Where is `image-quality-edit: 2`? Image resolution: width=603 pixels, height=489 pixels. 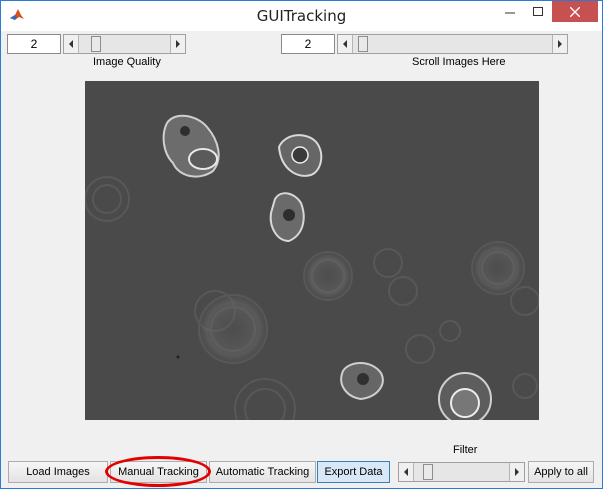
image-quality-edit: 2 is located at coordinates (34, 44).